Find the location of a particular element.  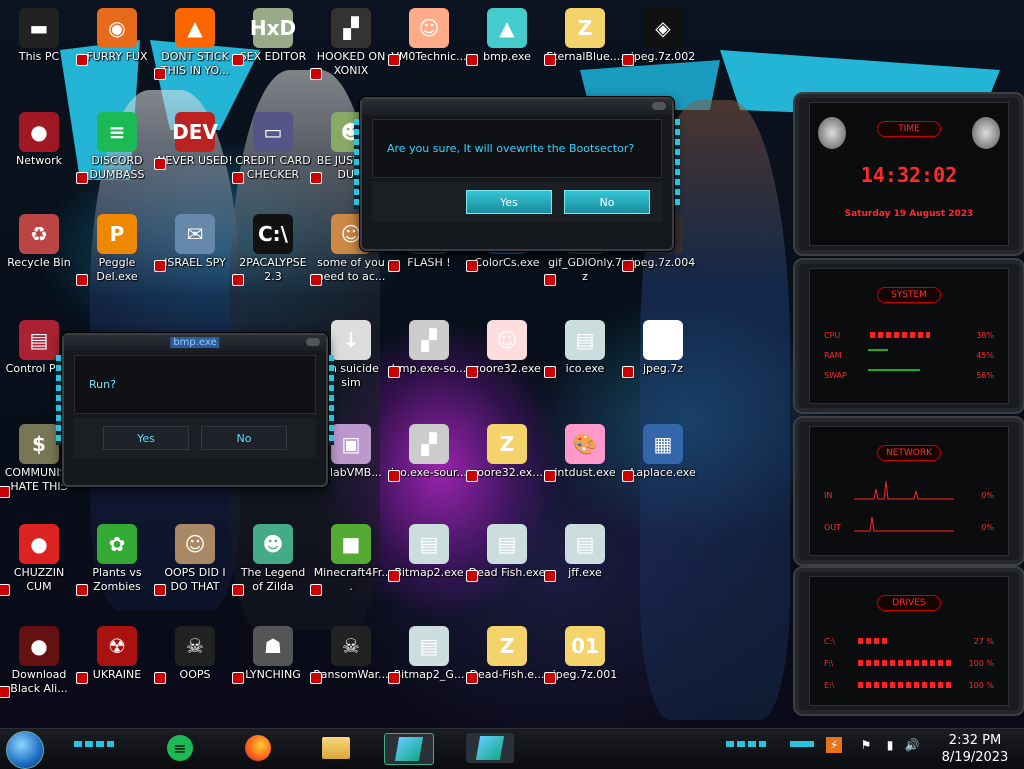

desktop-icon: ▤ ico.exe is located at coordinates (584, 347).